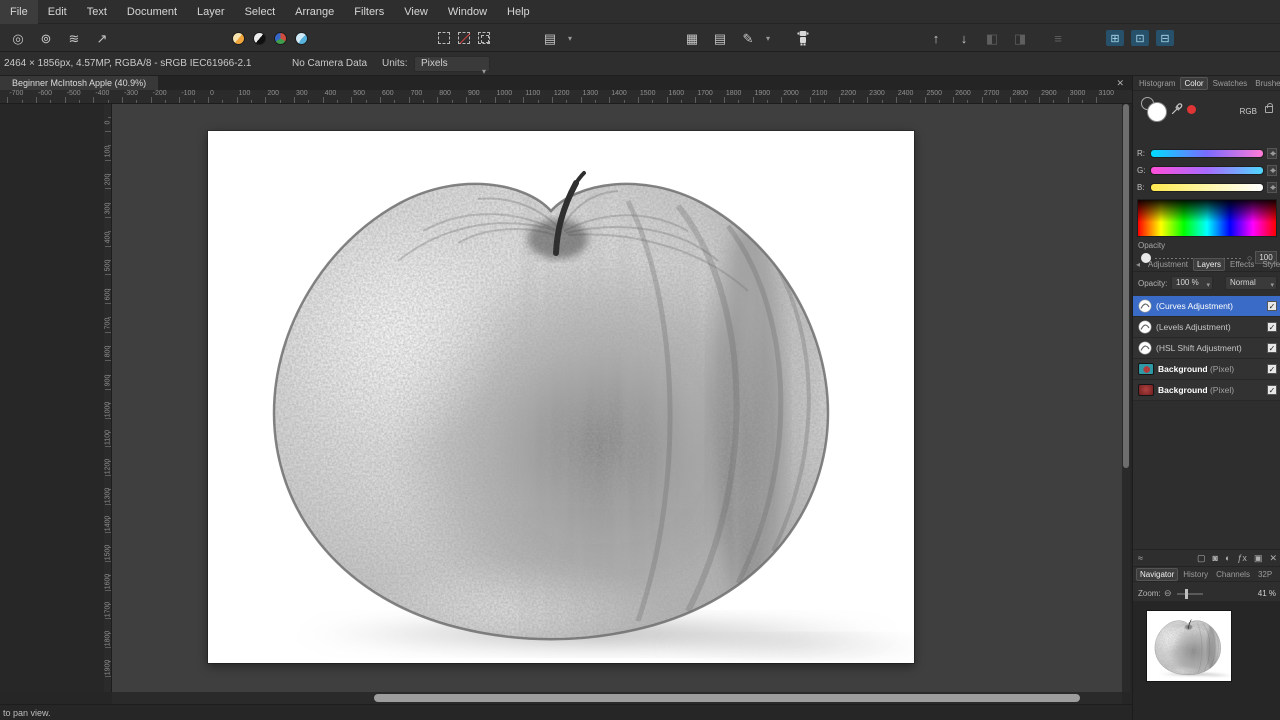  Describe the element at coordinates (301, 38) in the screenshot. I see `auto-white-balance-icon` at that location.